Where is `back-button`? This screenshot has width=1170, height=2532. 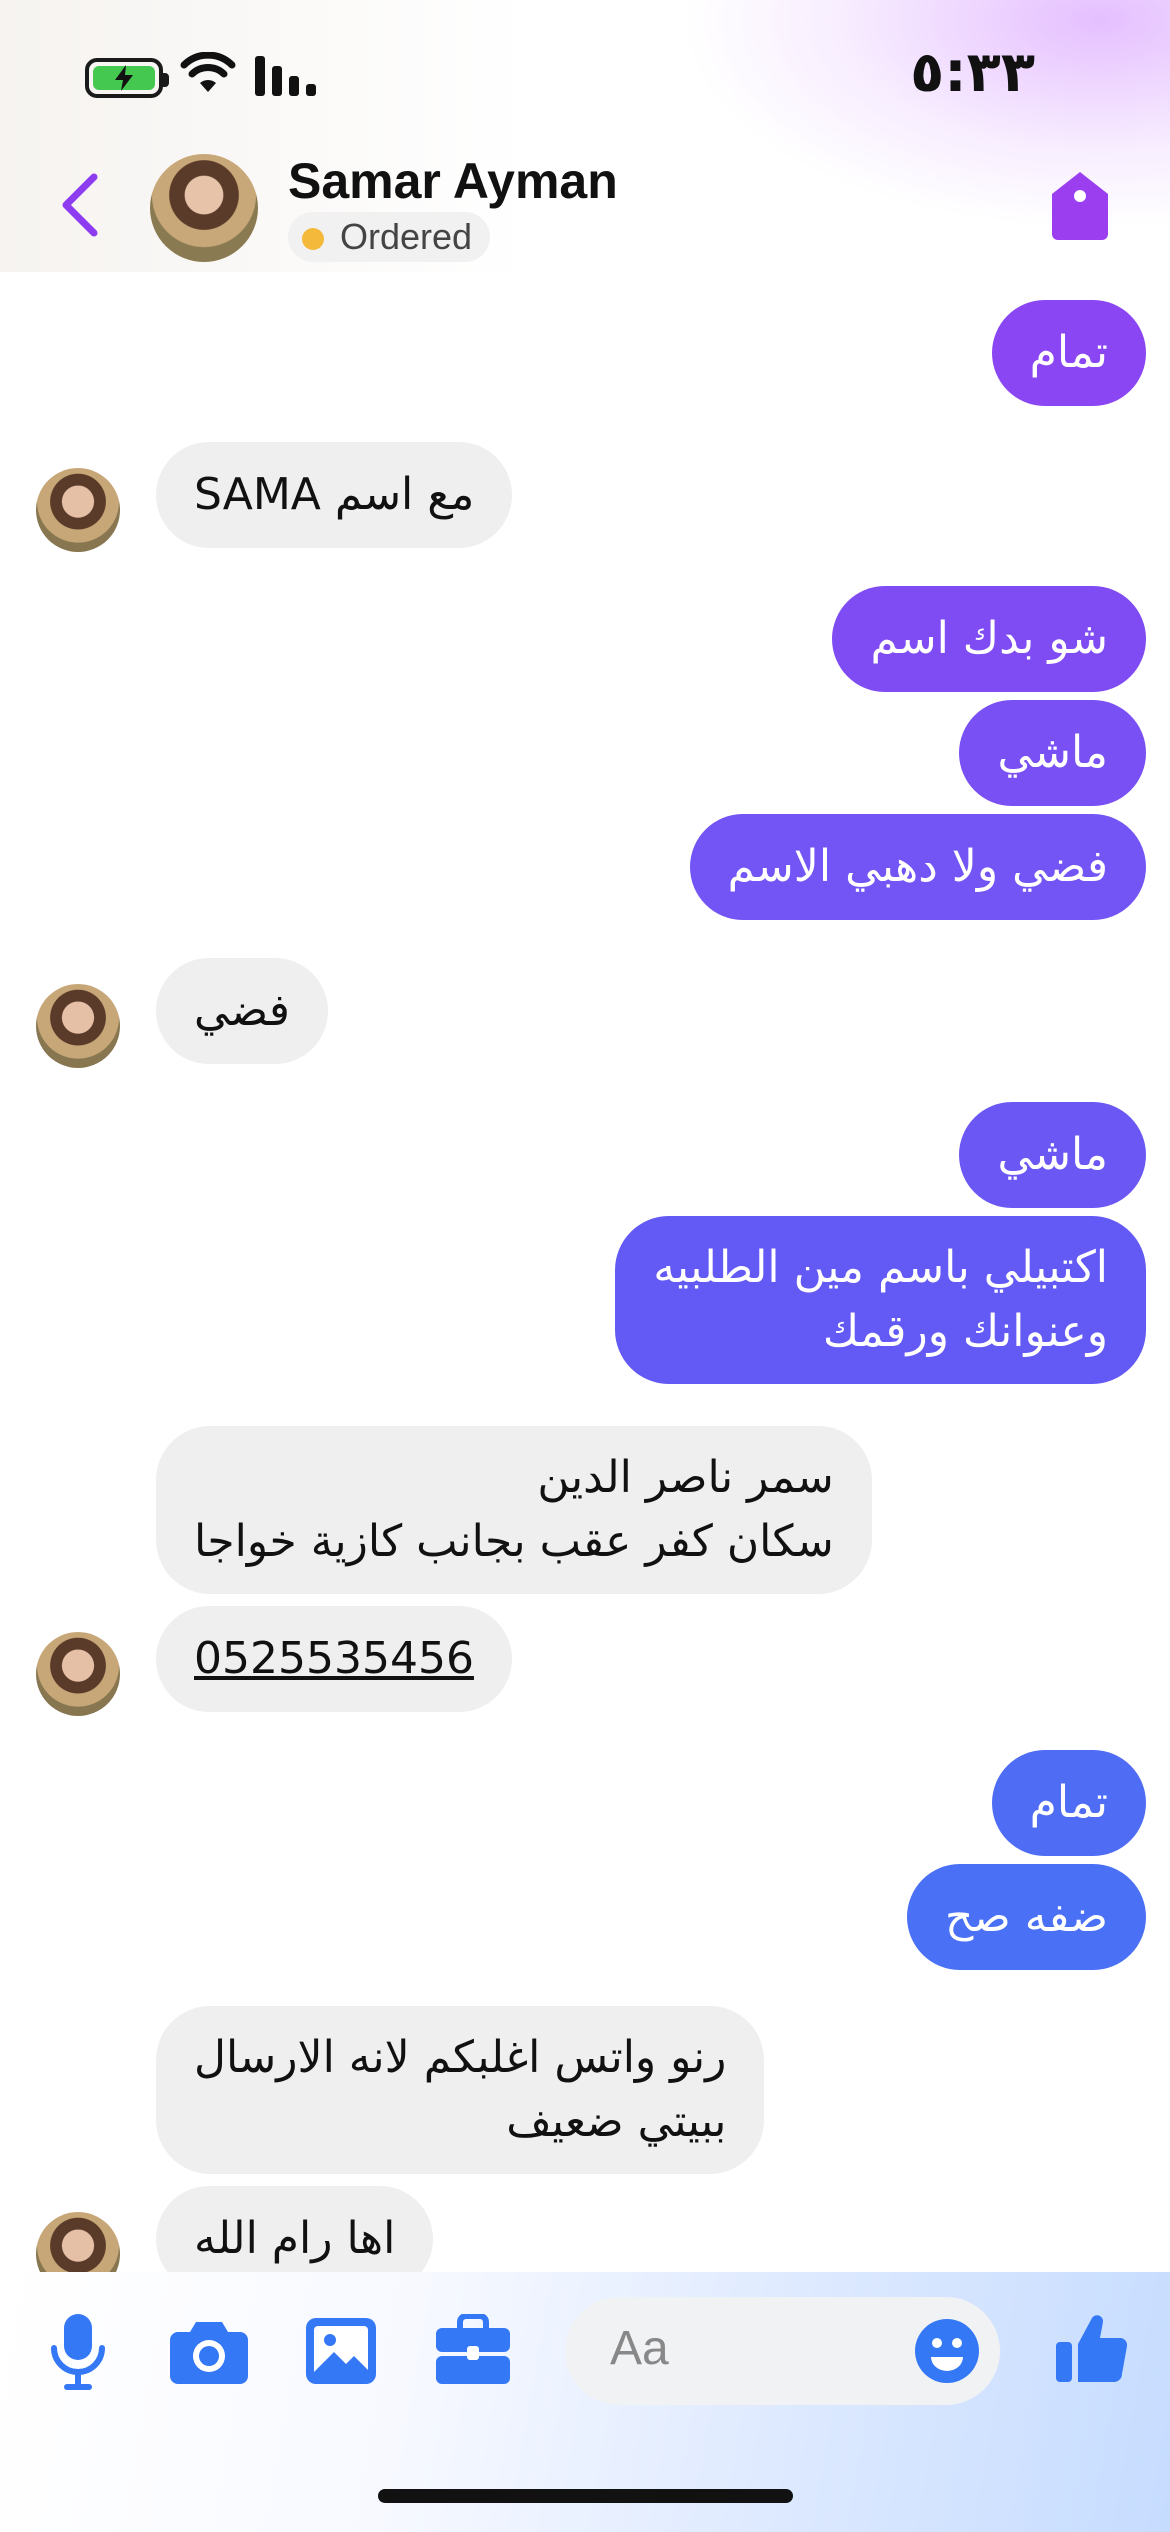 back-button is located at coordinates (80, 205).